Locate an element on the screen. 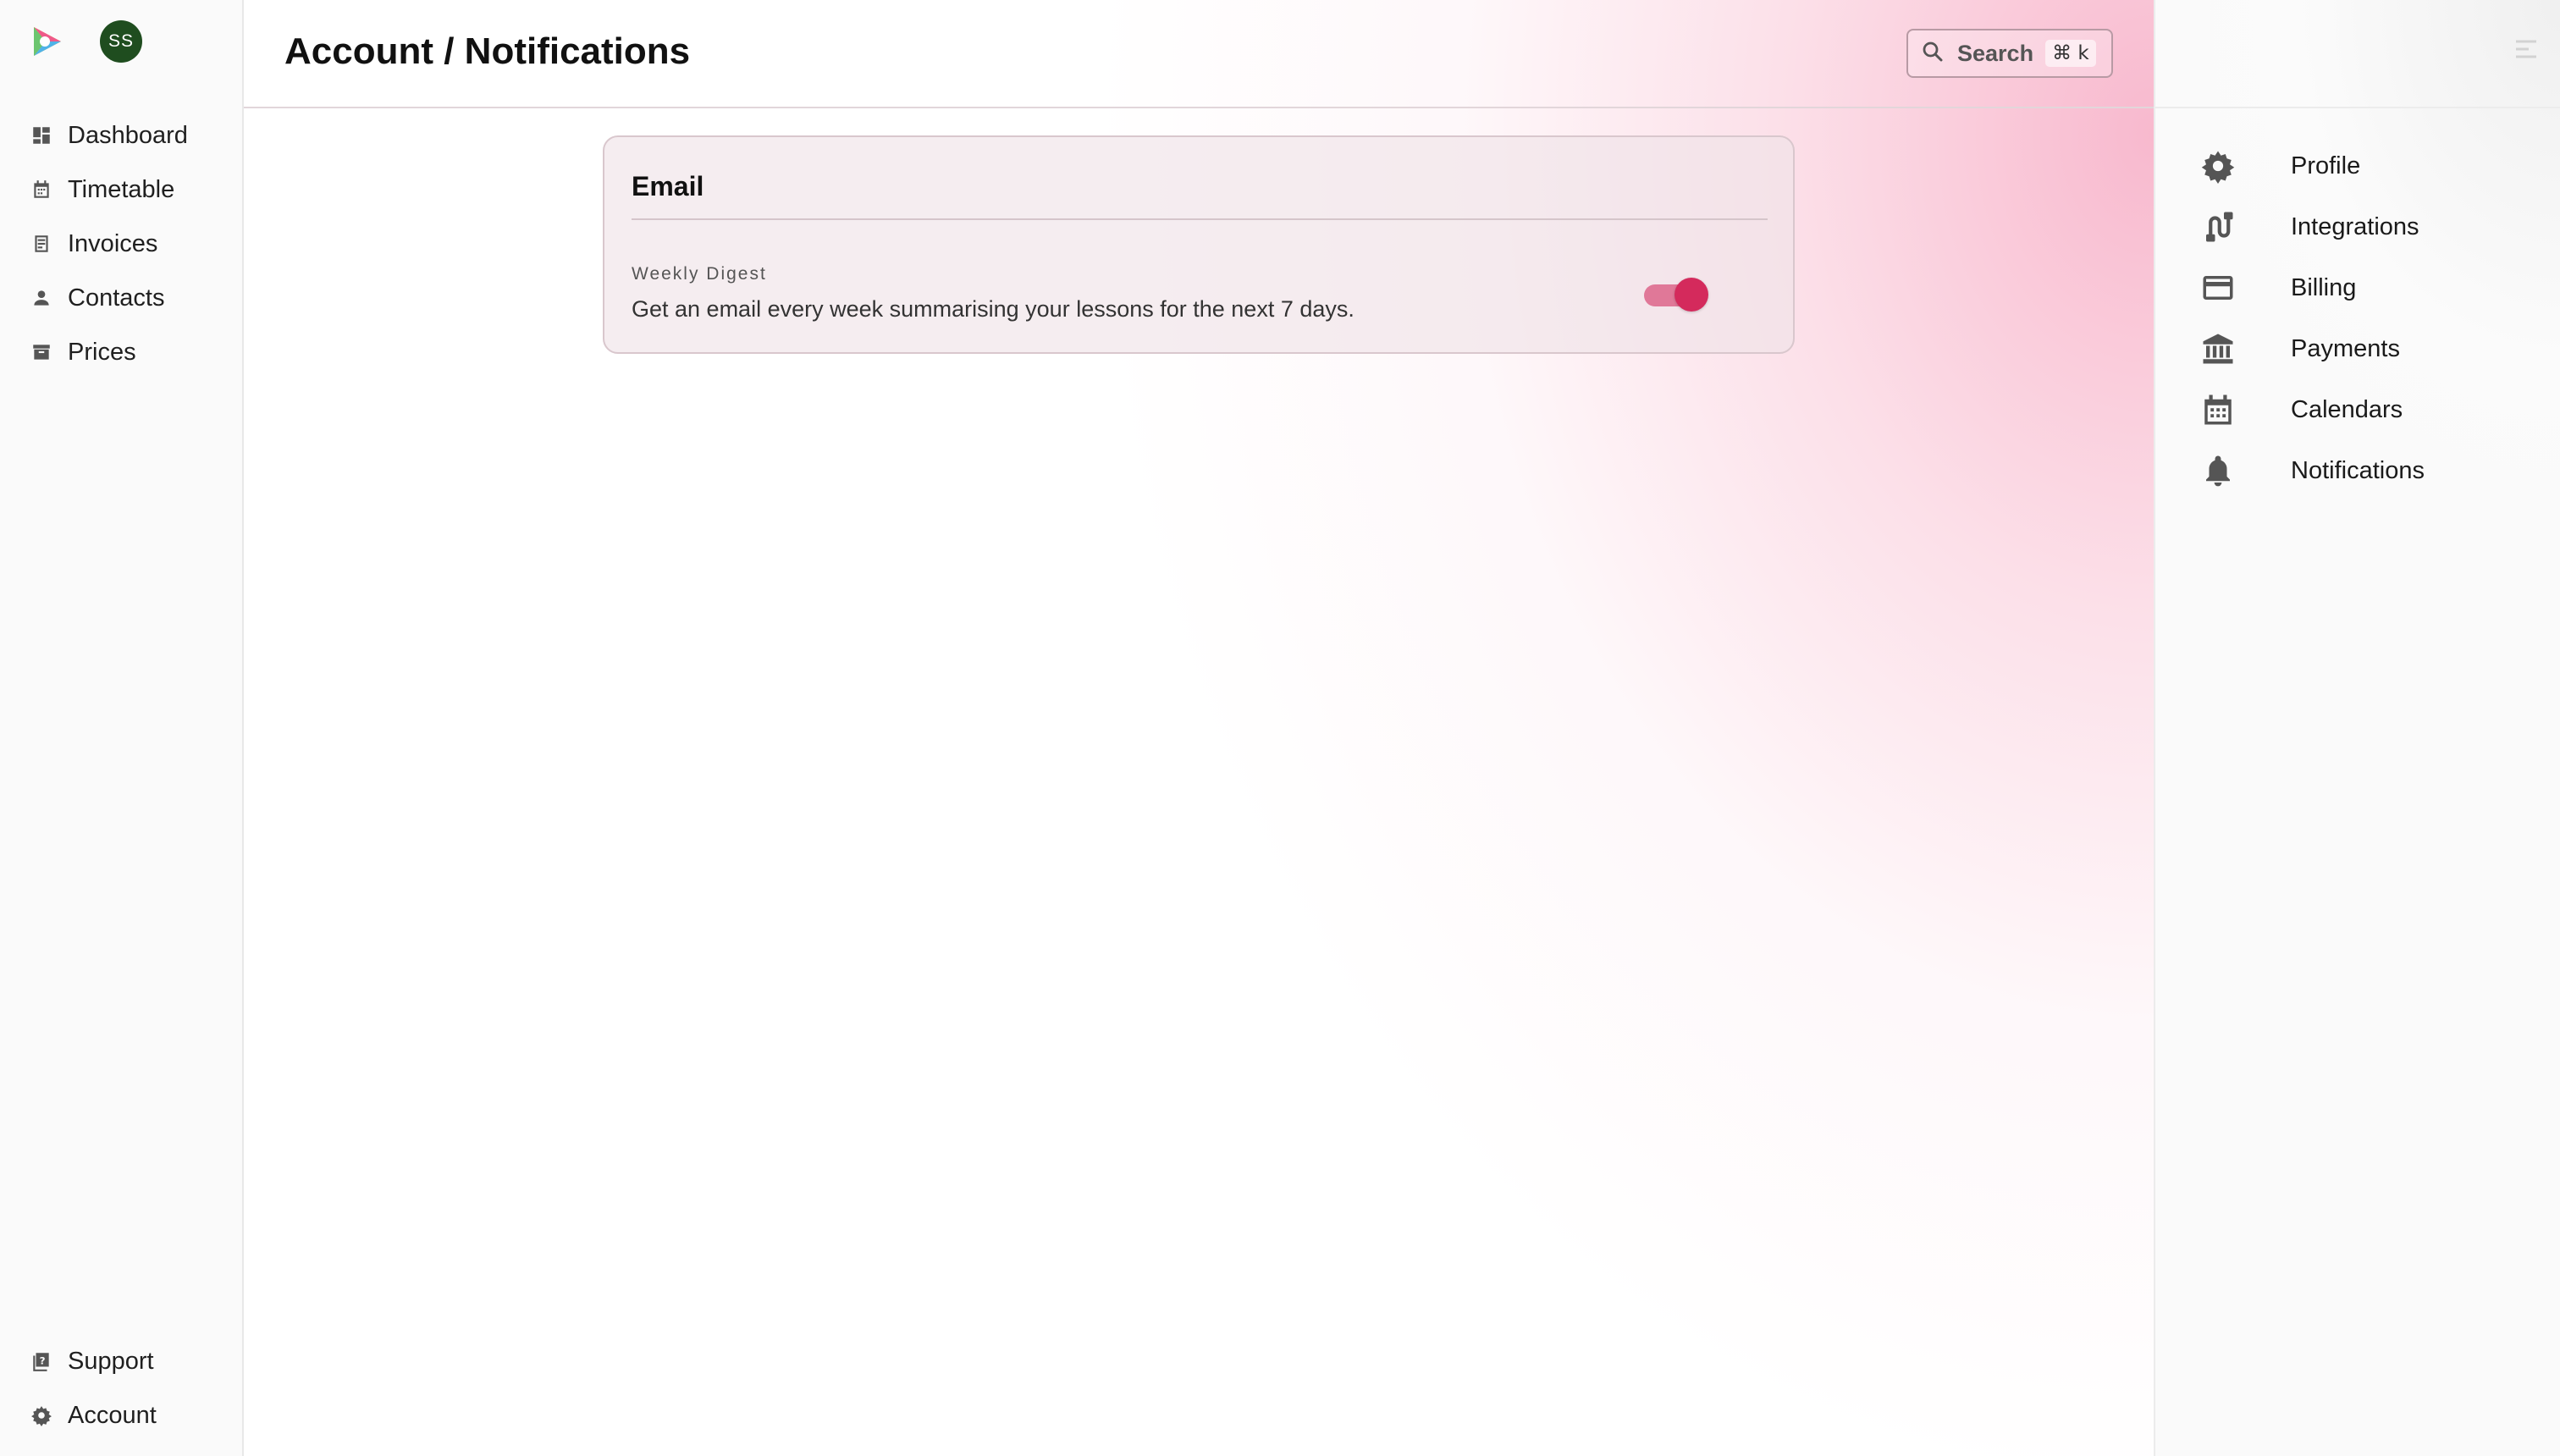 Image resolution: width=2560 pixels, height=1456 pixels. account-nav-label: Calendars is located at coordinates (2347, 409).